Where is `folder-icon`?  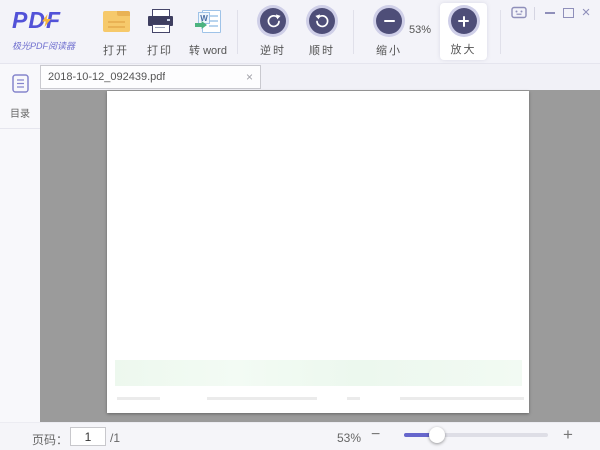 folder-icon is located at coordinates (116, 21).